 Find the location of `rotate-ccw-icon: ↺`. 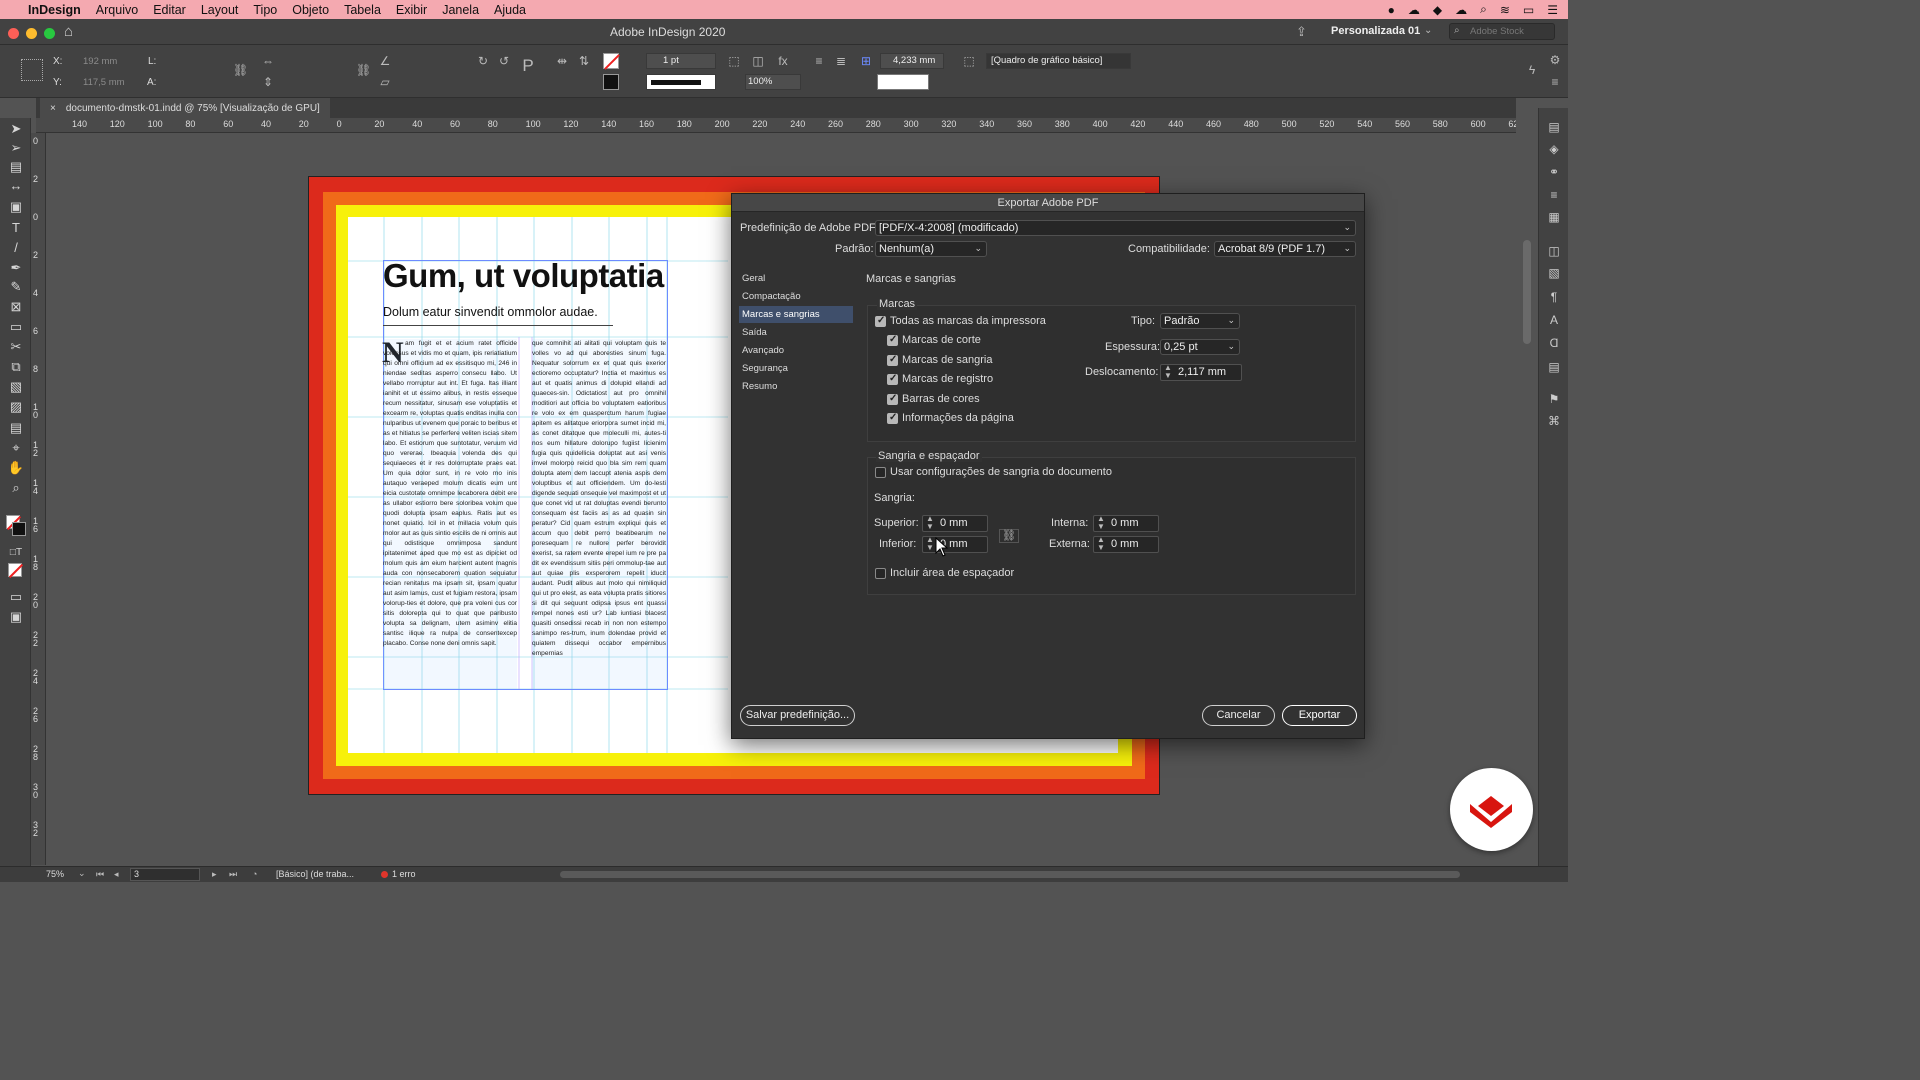

rotate-ccw-icon: ↺ is located at coordinates (504, 61).